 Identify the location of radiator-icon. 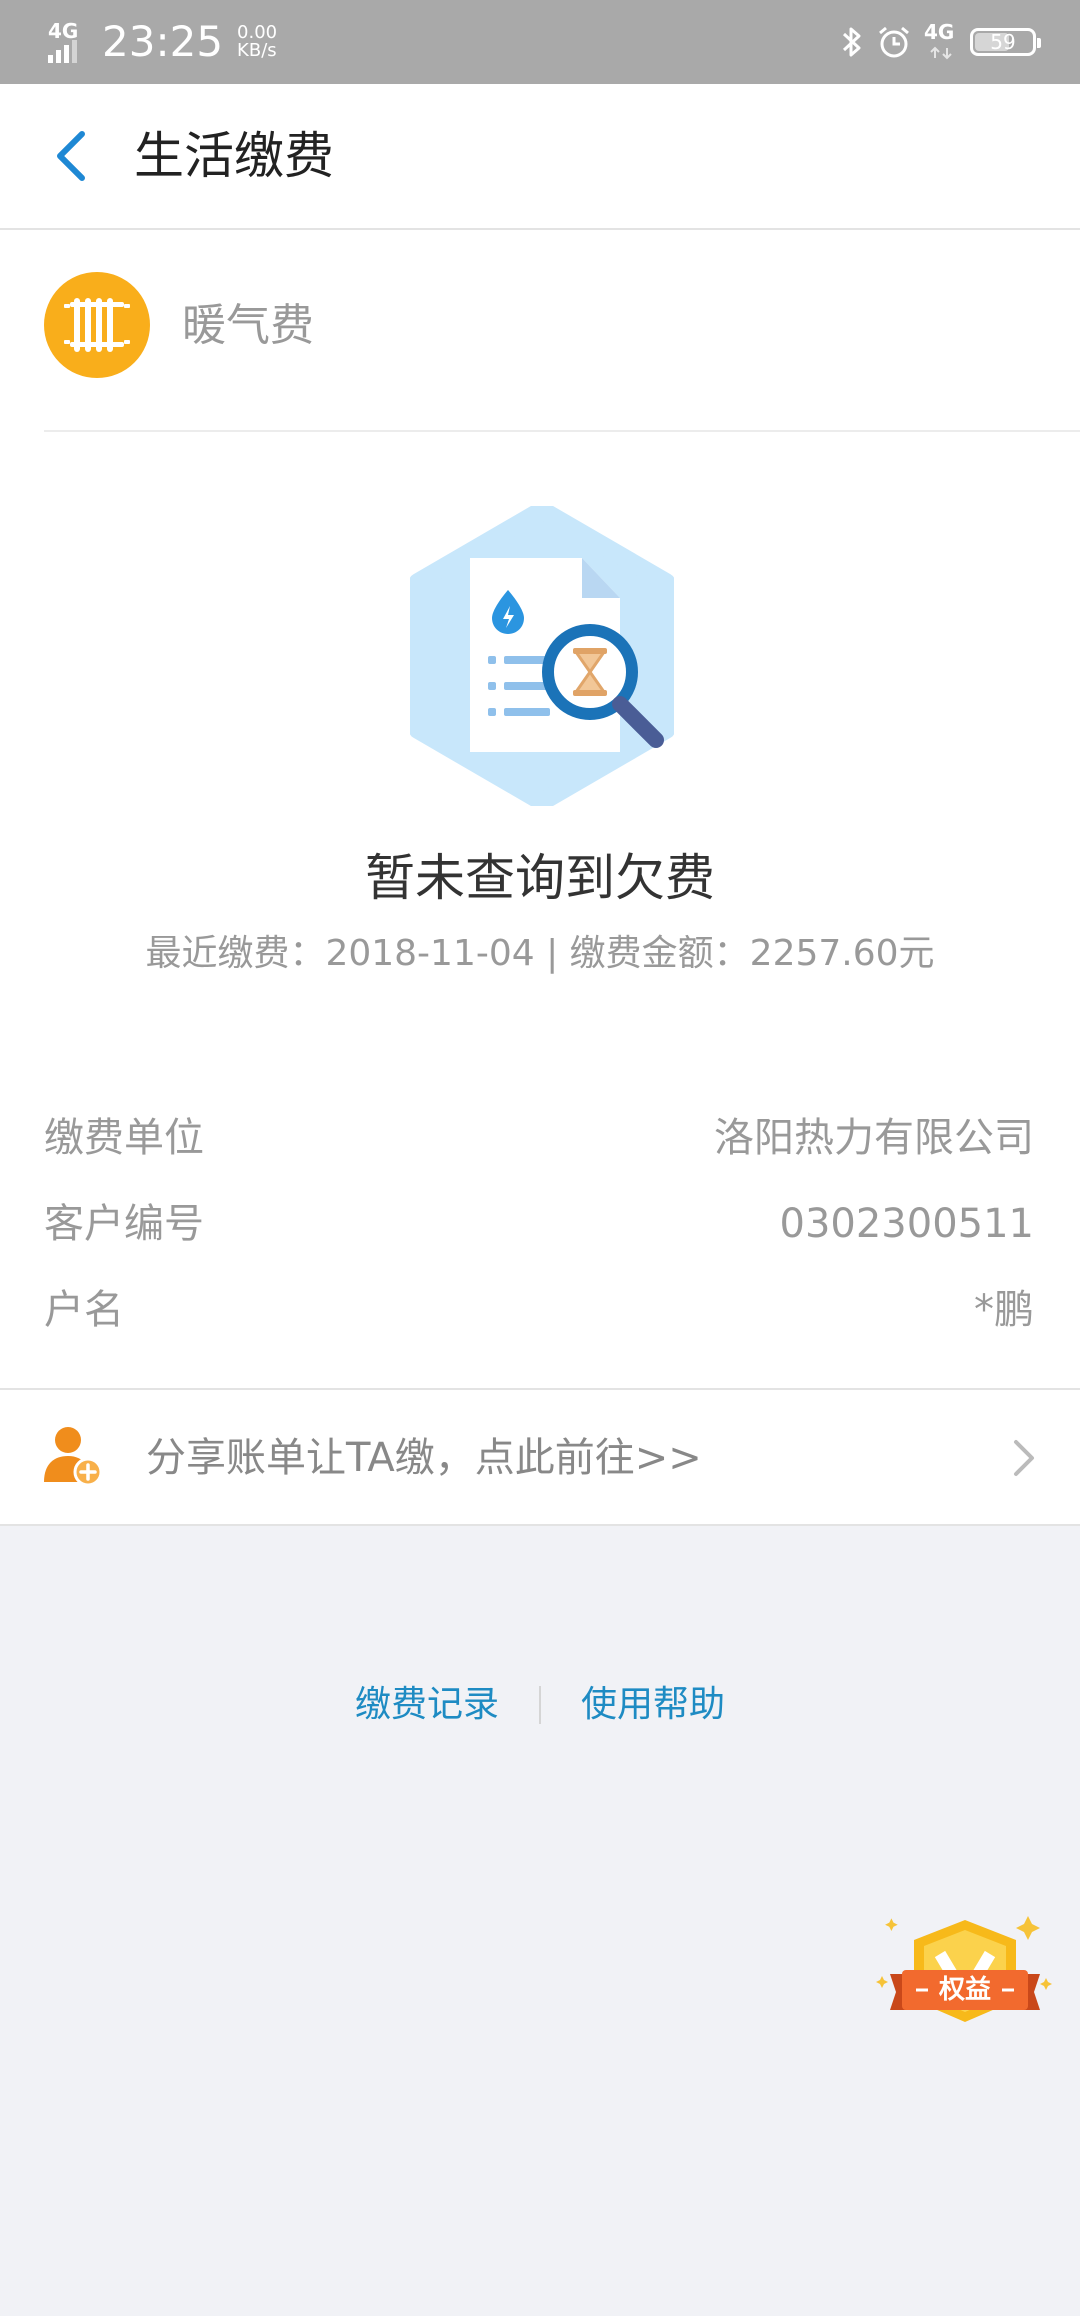
(97, 325).